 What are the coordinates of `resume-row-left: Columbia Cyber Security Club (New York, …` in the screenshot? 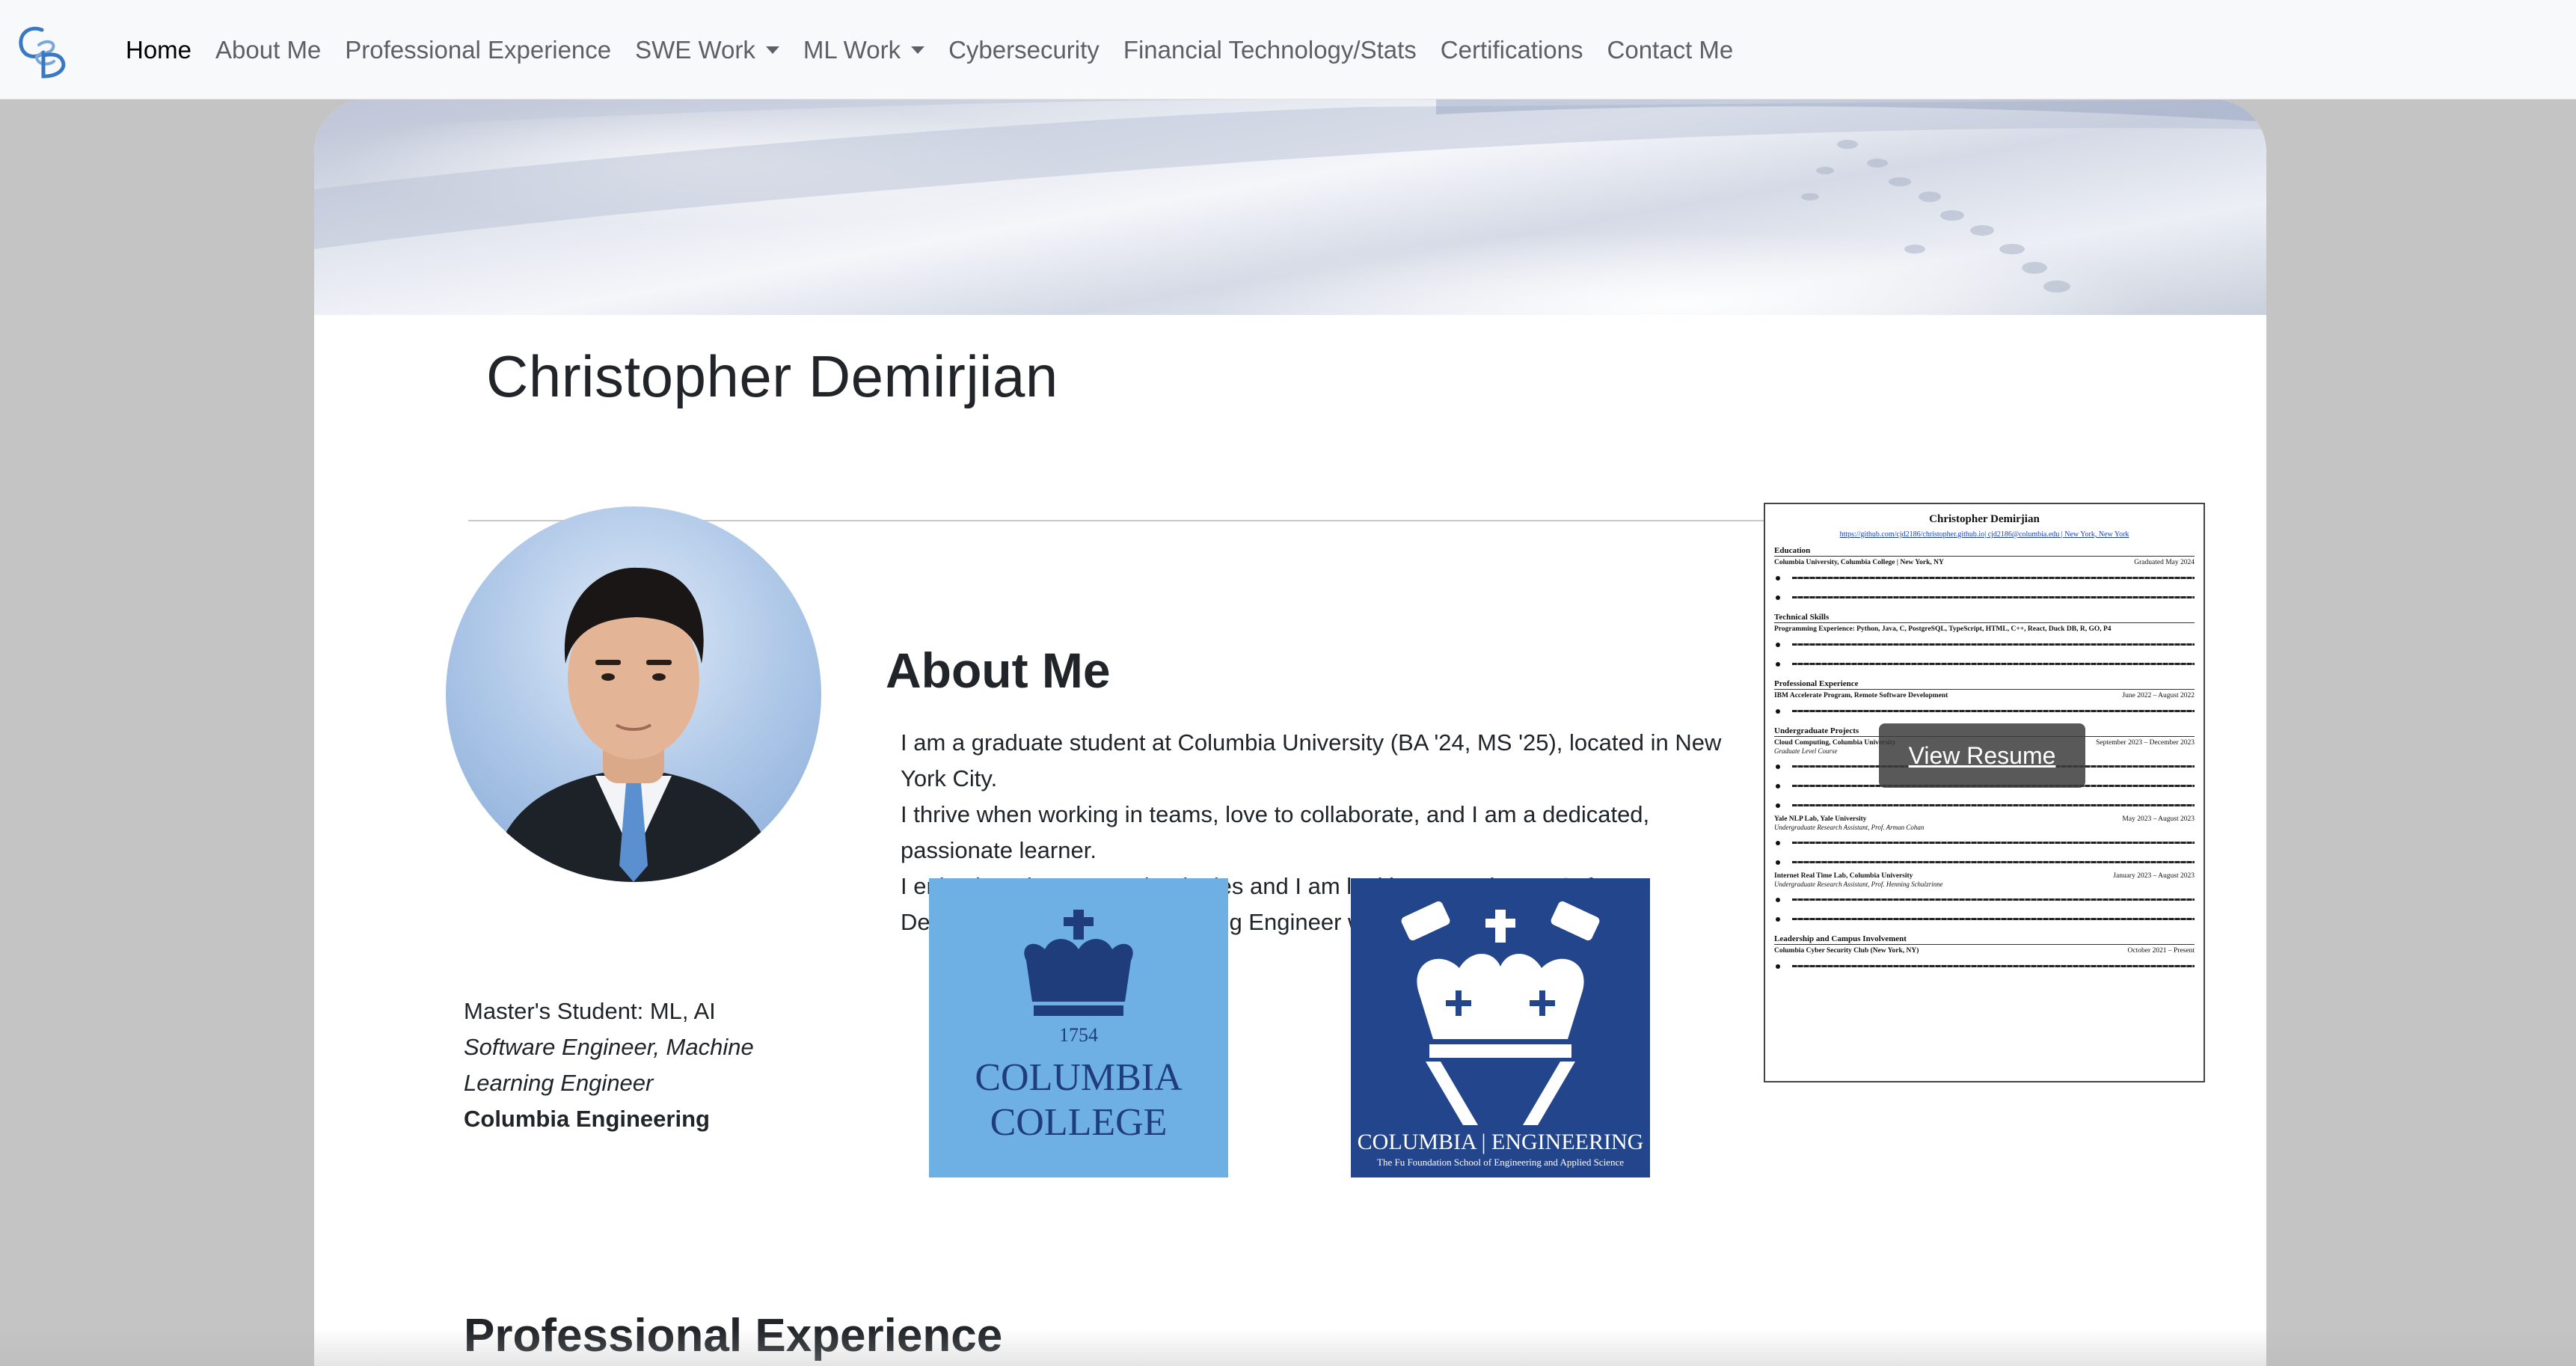 It's located at (1846, 951).